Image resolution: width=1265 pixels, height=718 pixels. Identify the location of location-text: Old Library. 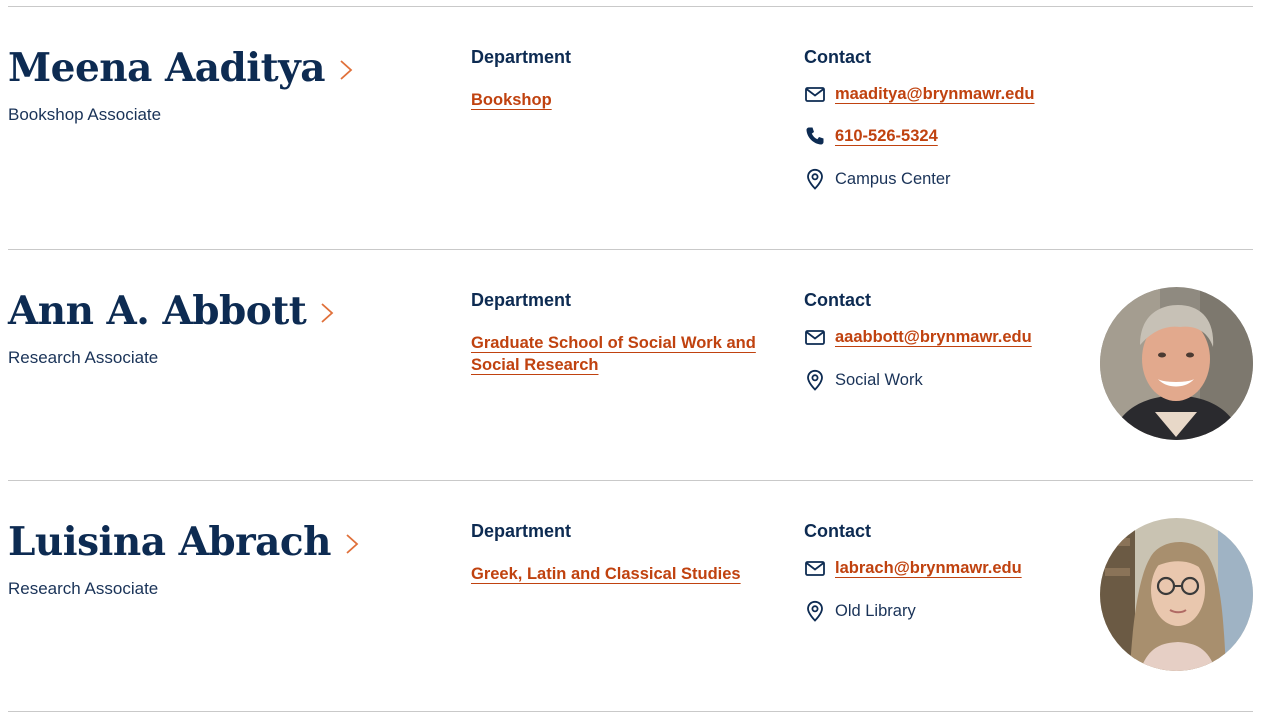
(875, 610).